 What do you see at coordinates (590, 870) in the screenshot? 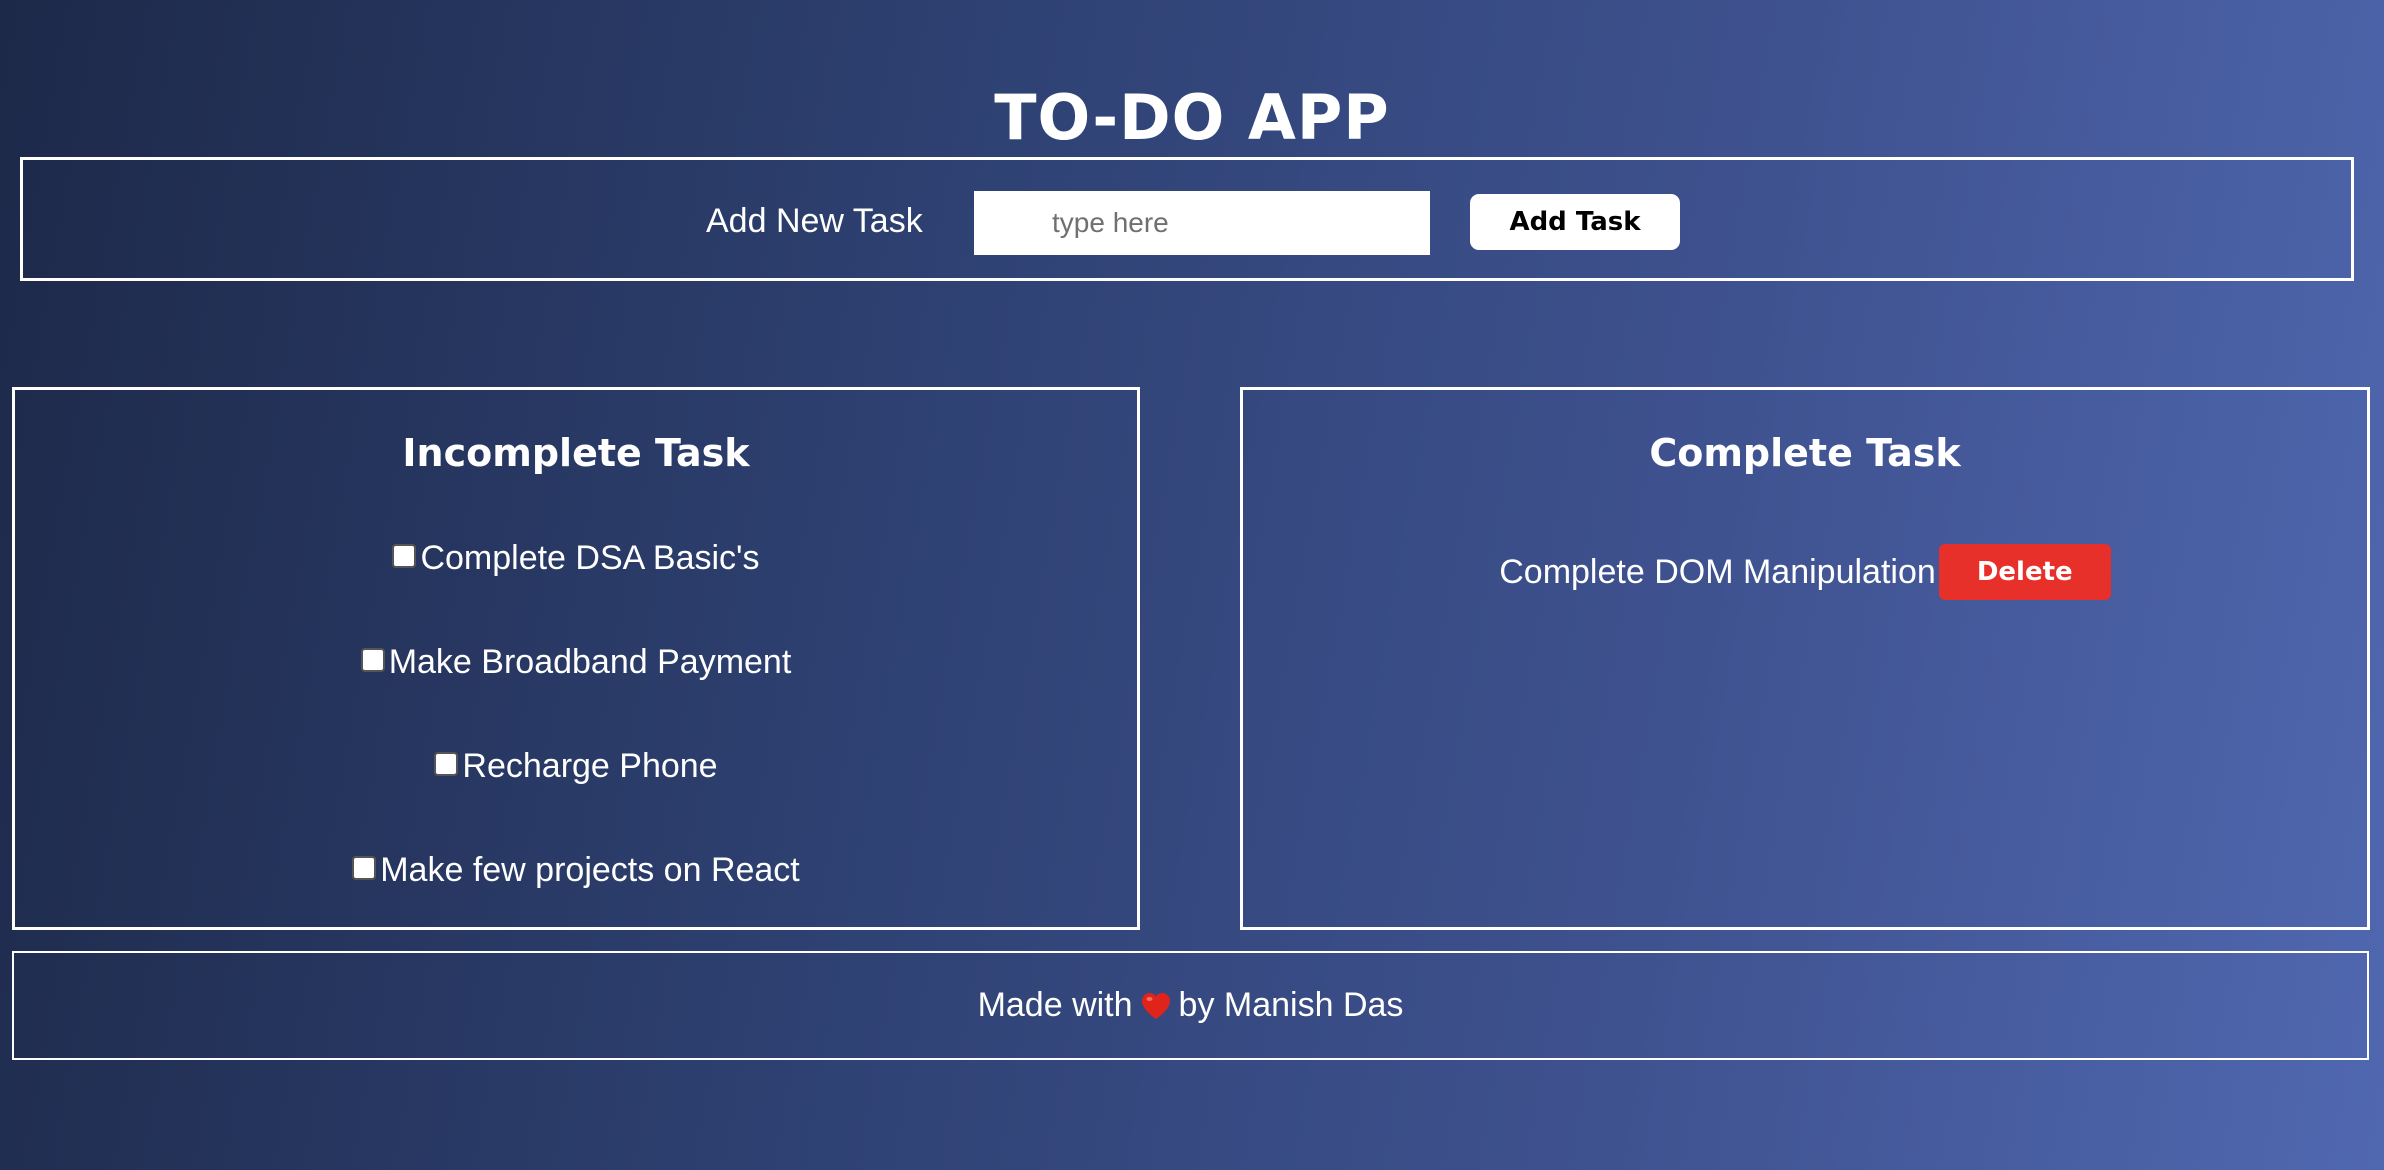
I see `task-label: Make few projects on React` at bounding box center [590, 870].